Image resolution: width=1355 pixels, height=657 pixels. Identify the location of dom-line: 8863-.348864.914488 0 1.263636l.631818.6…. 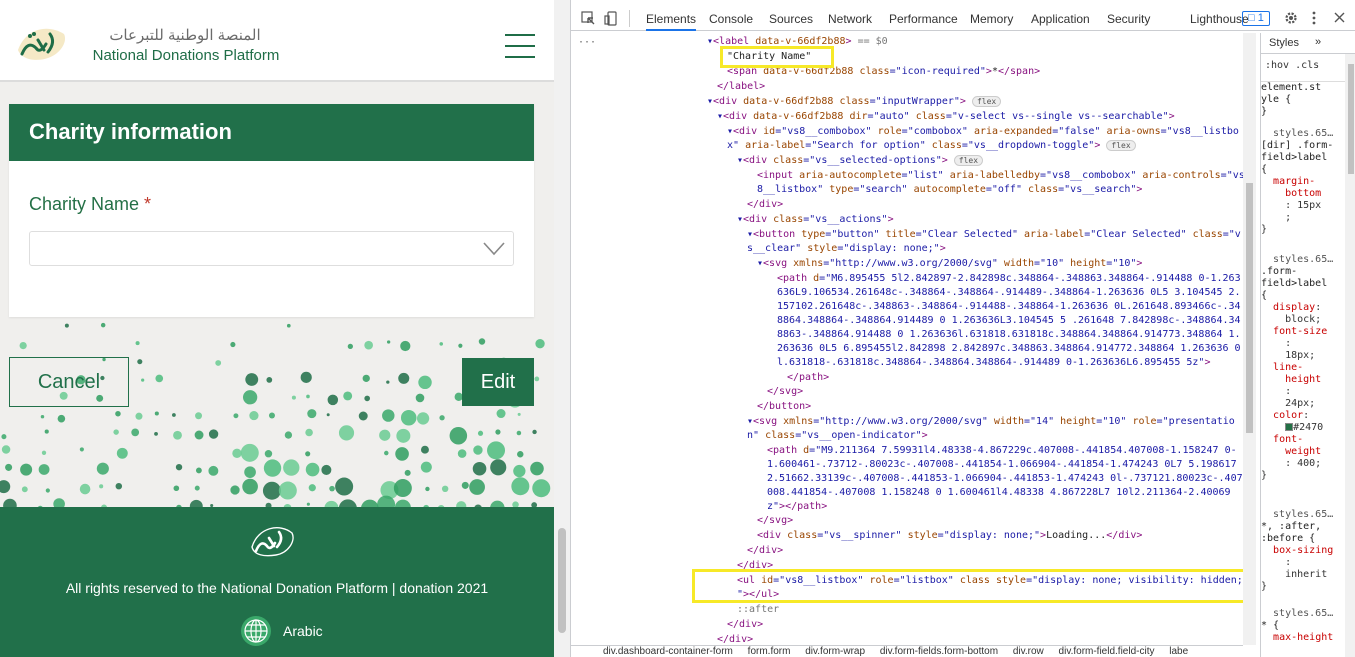
(1009, 334).